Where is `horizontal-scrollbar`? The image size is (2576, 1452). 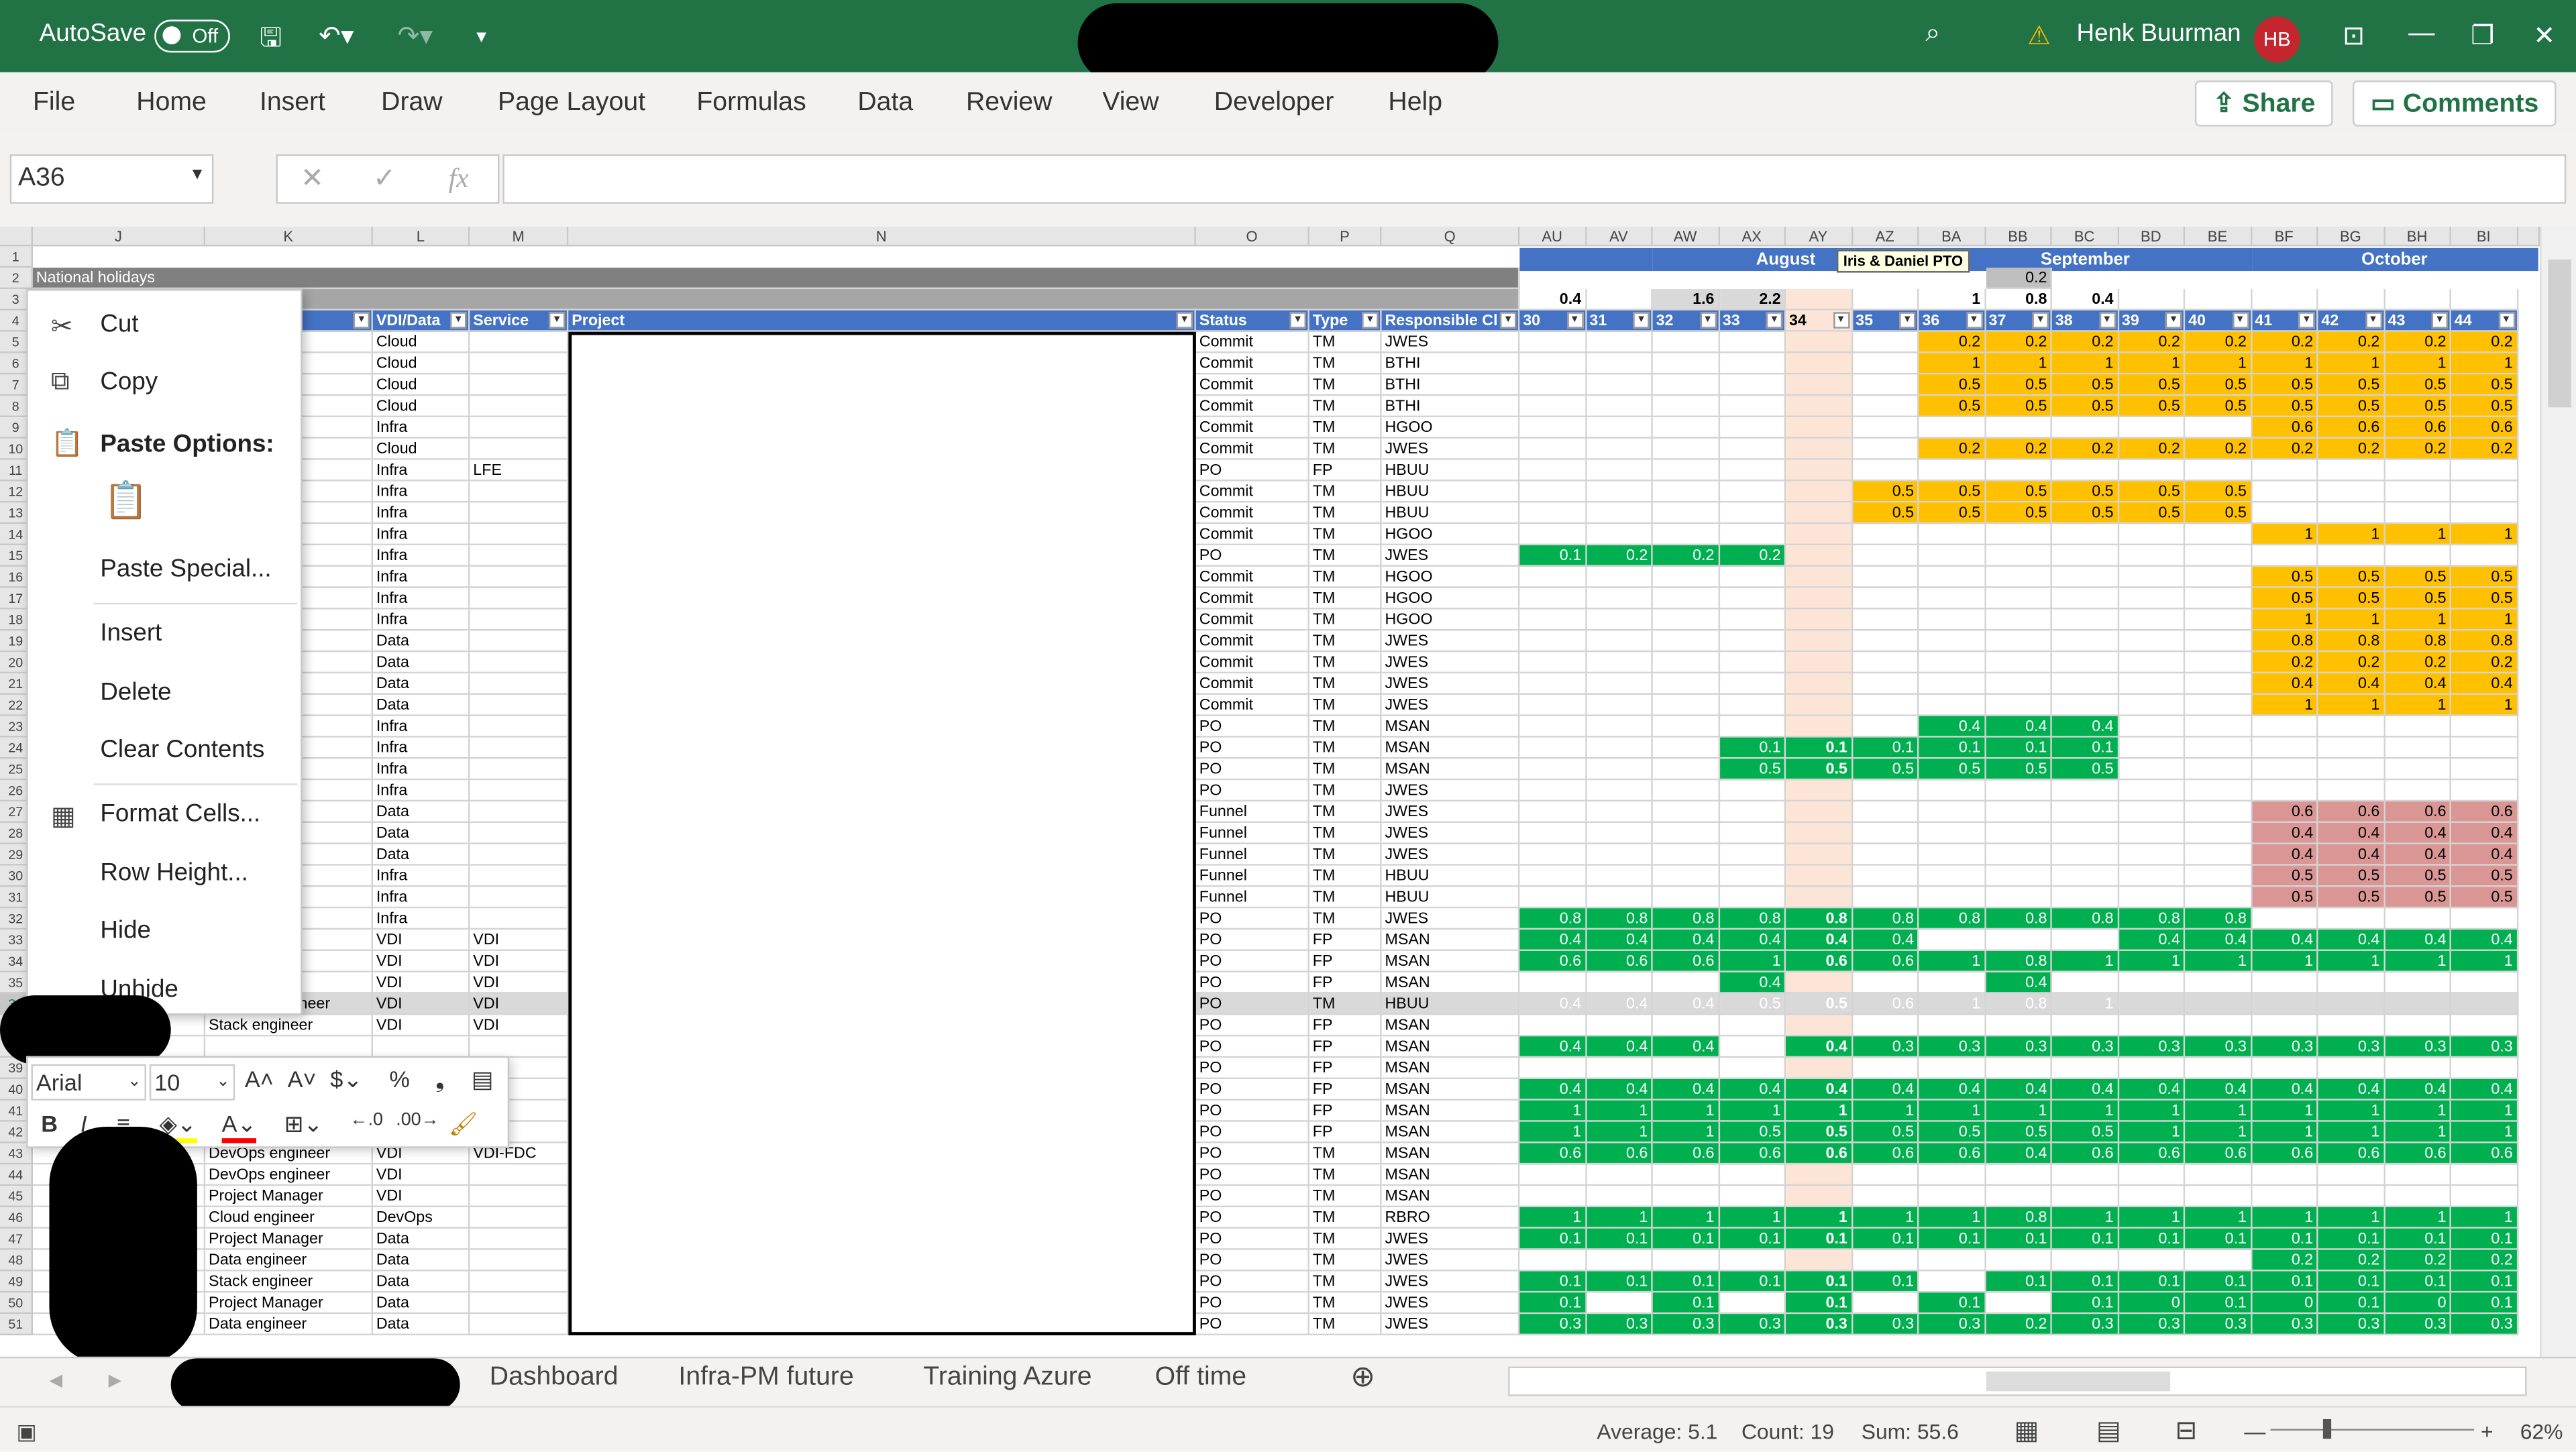
horizontal-scrollbar is located at coordinates (2017, 1381).